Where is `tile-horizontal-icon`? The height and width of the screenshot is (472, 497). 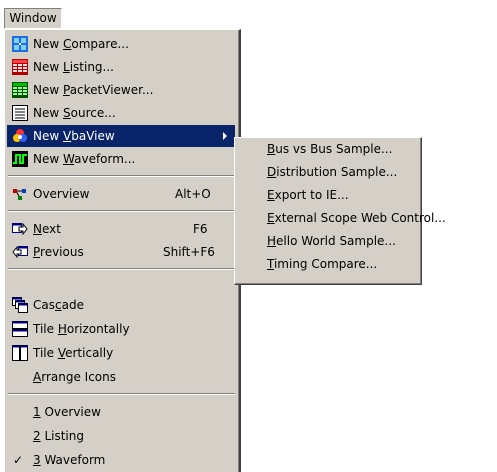
tile-horizontal-icon is located at coordinates (20, 329).